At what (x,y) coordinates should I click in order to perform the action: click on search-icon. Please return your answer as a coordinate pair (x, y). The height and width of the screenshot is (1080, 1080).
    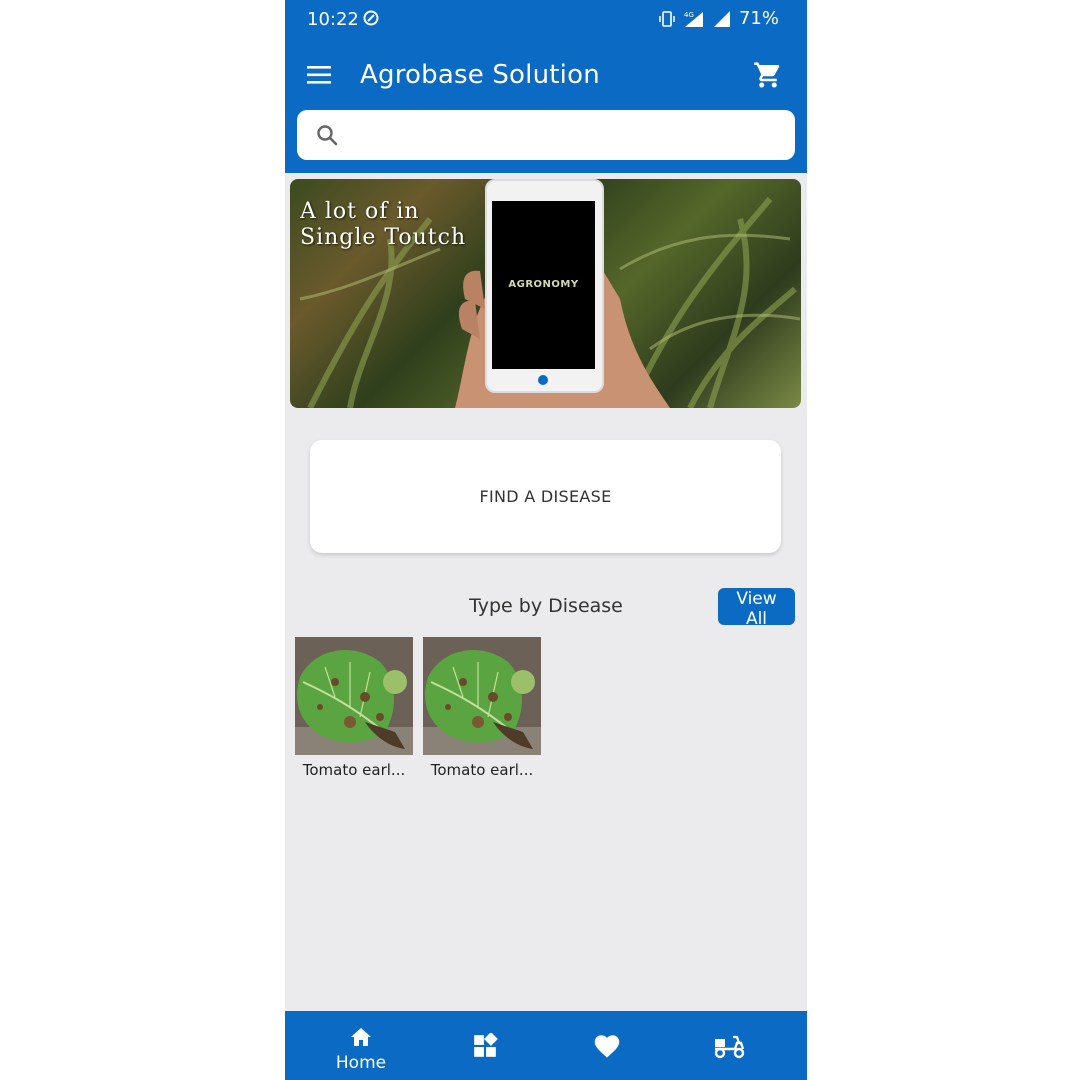
    Looking at the image, I should click on (327, 135).